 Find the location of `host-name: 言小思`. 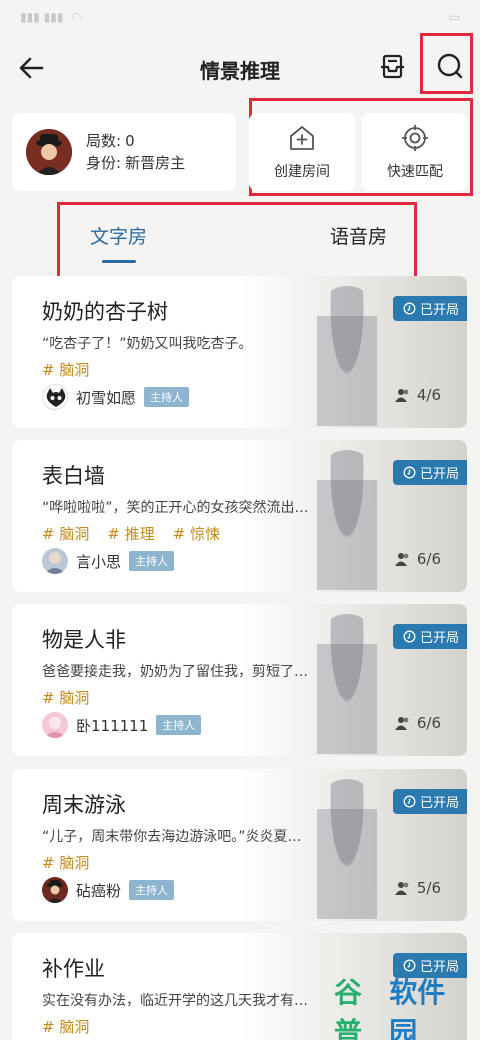

host-name: 言小思 is located at coordinates (99, 561).